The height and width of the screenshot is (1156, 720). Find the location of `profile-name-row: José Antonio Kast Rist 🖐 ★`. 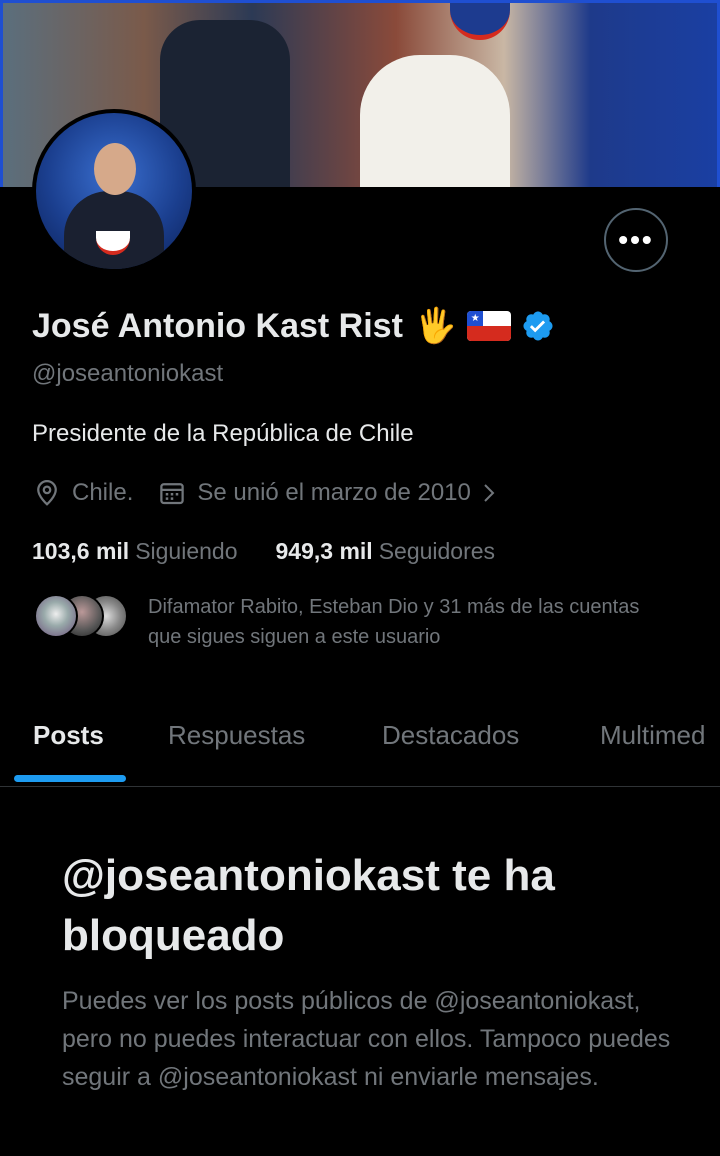

profile-name-row: José Antonio Kast Rist 🖐 ★ is located at coordinates (293, 326).